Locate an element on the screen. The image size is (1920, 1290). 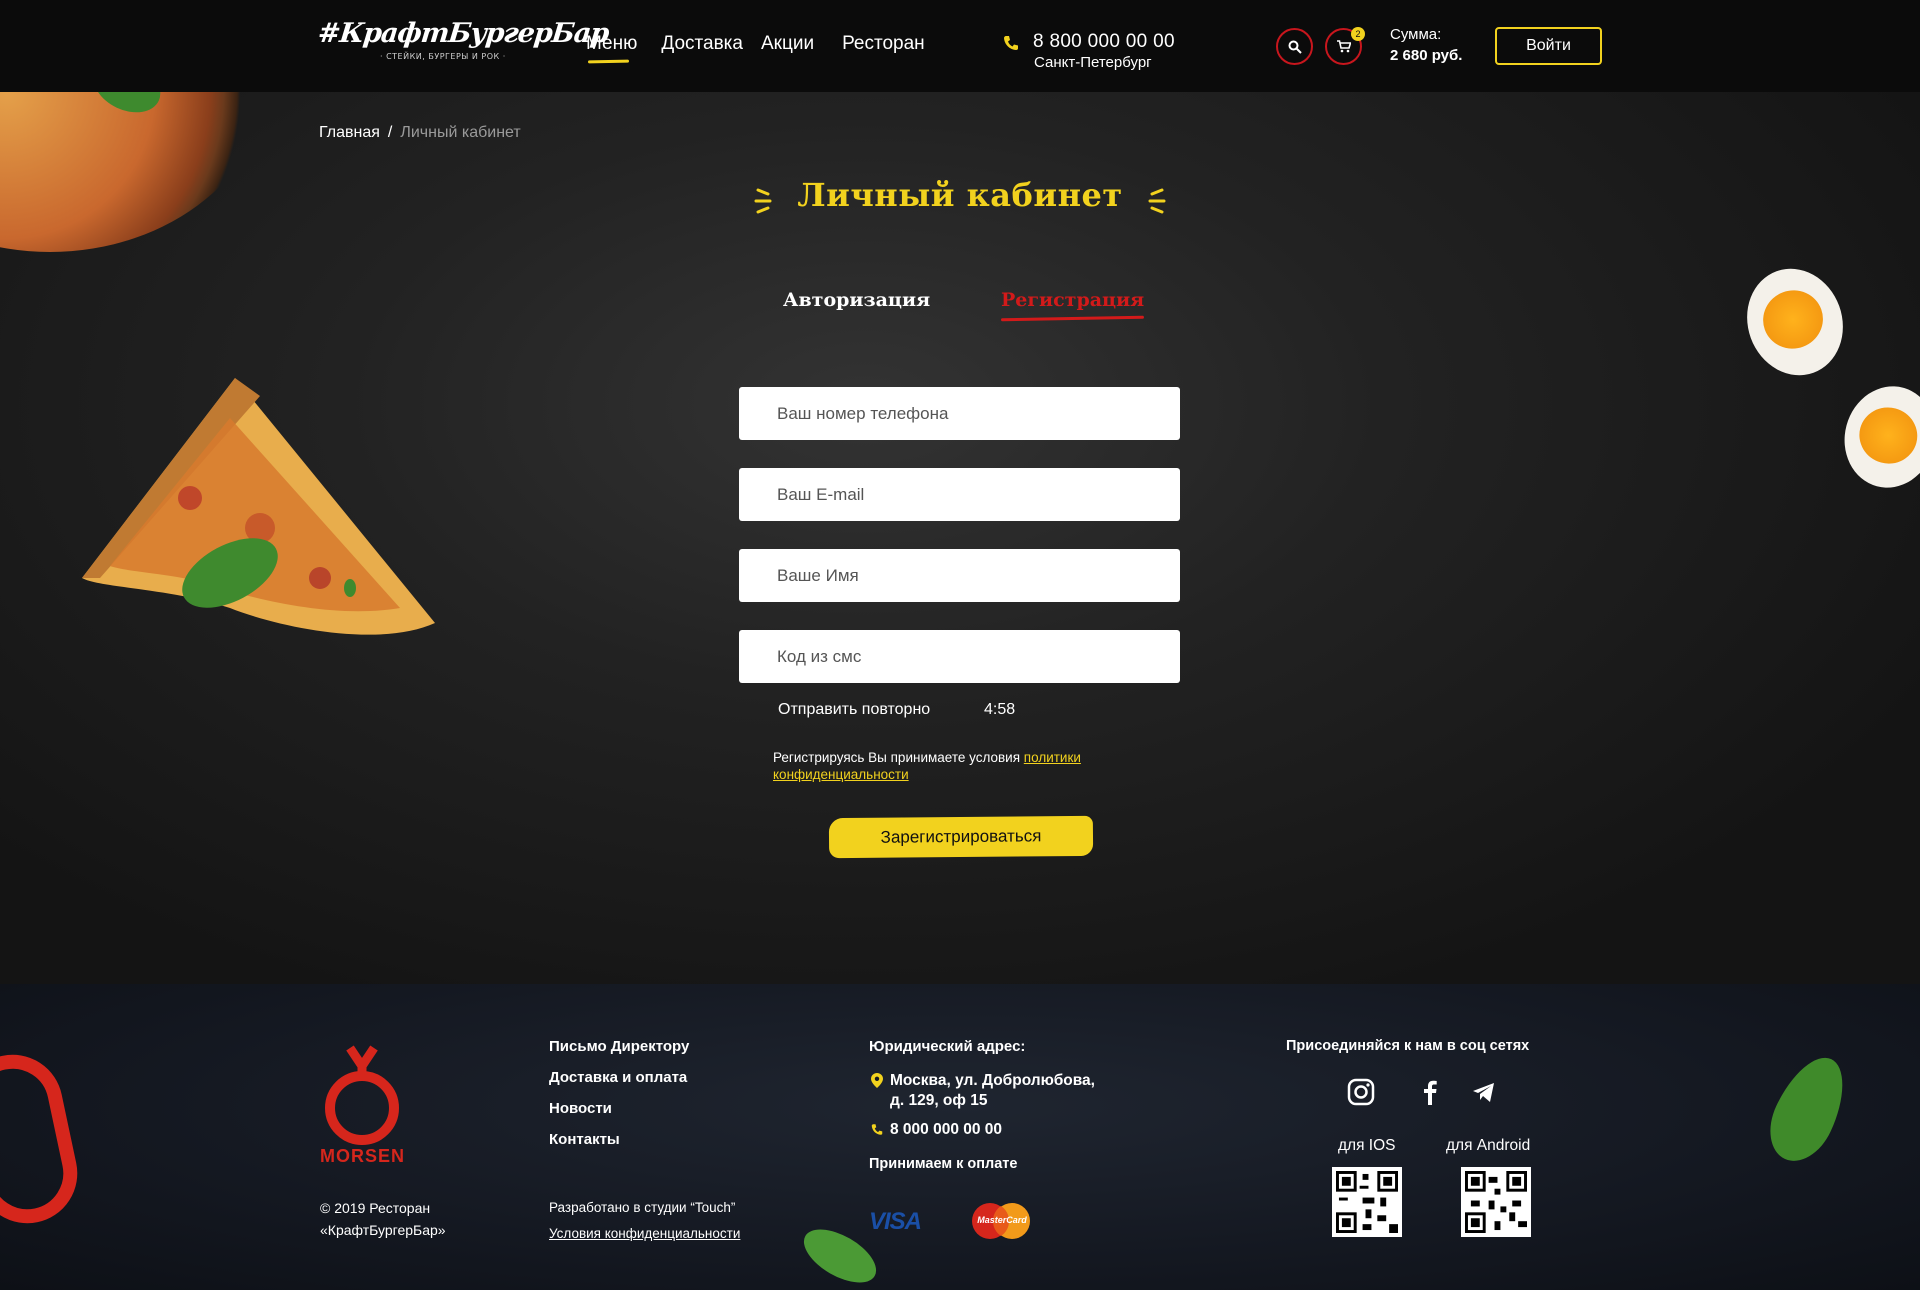
instagram-icon is located at coordinates (1361, 1092).